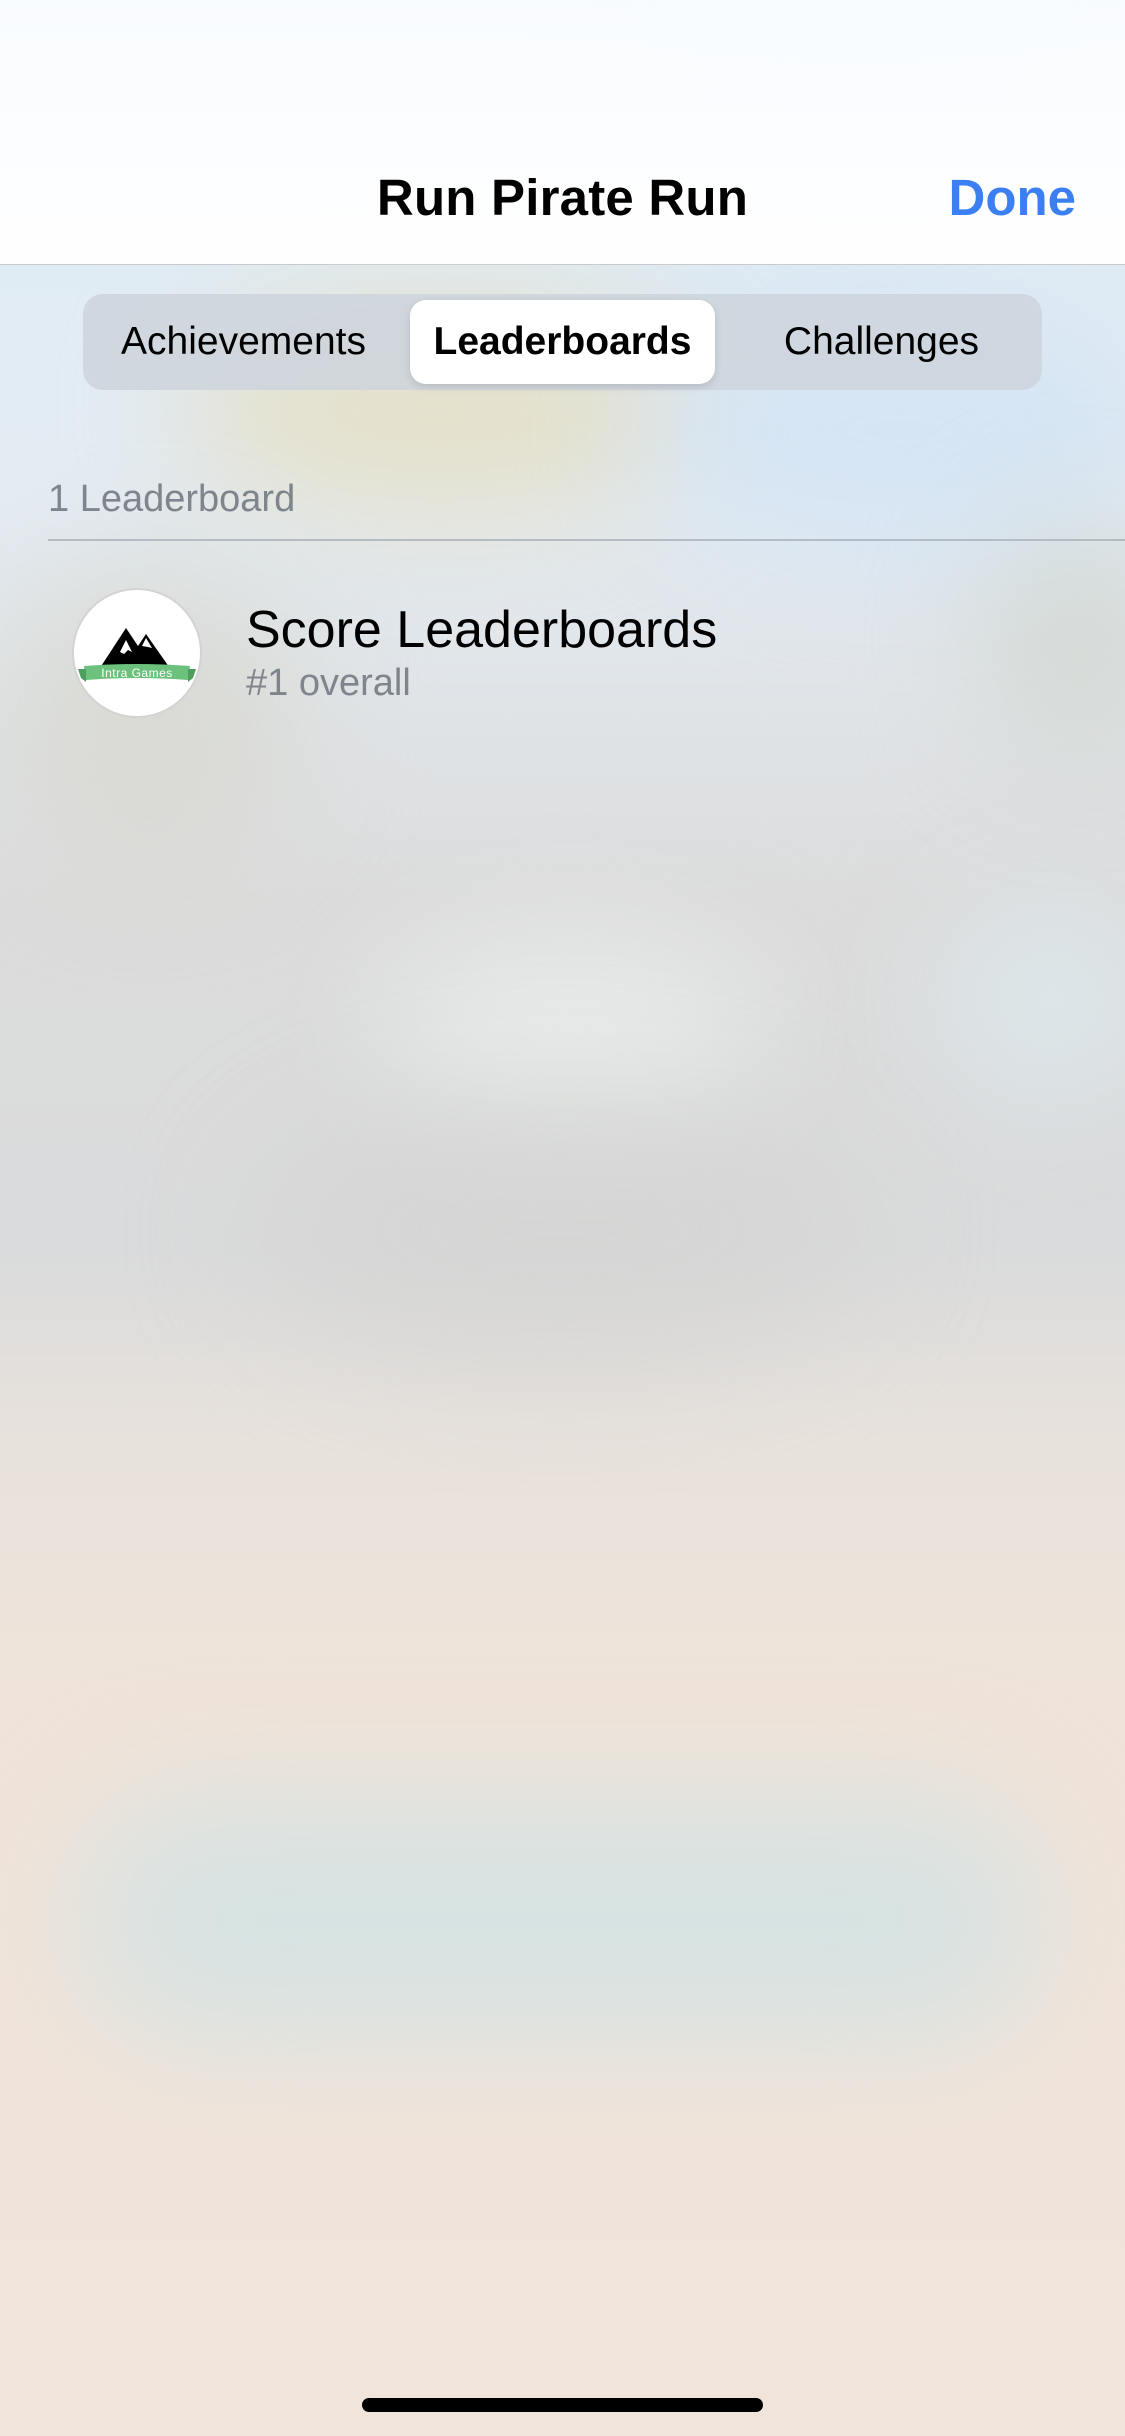 The height and width of the screenshot is (2436, 1125). I want to click on segmented-control: Achievements Leaderboards Challenges, so click(562, 342).